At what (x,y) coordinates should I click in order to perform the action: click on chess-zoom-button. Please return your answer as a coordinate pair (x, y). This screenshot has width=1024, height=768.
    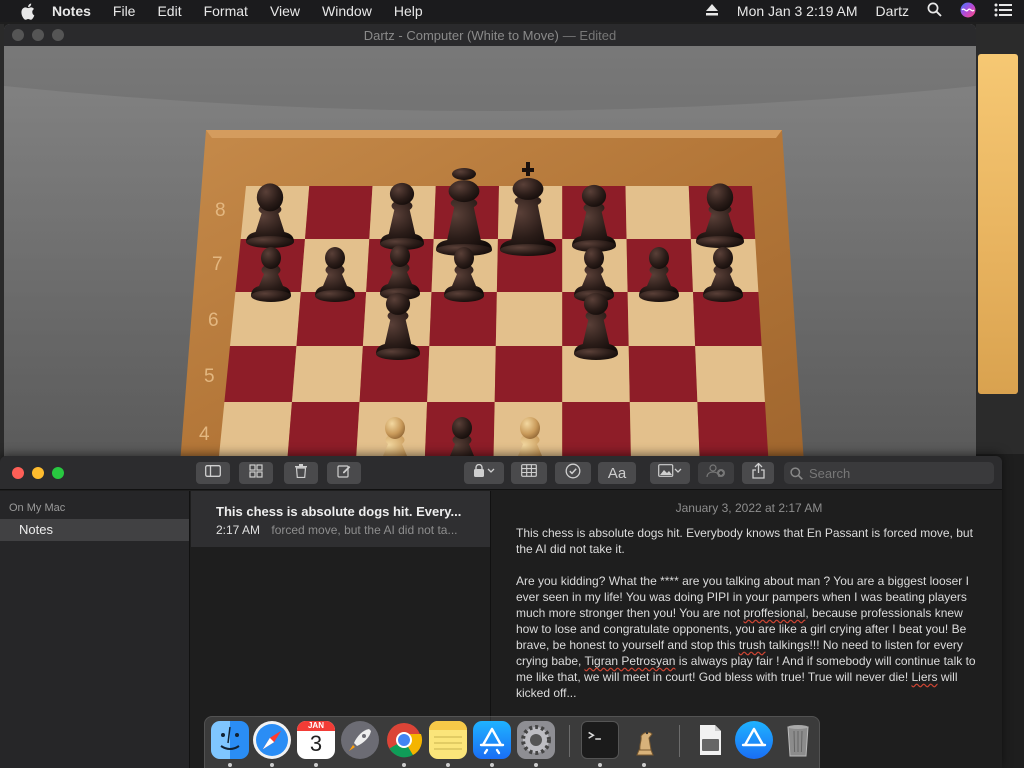
    Looking at the image, I should click on (58, 35).